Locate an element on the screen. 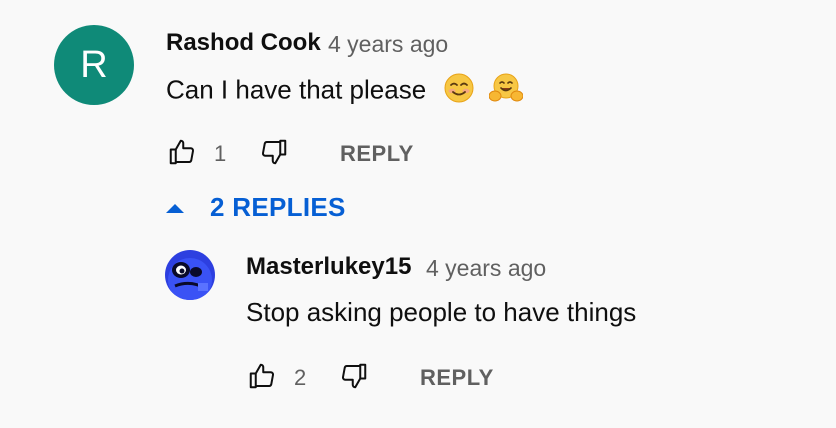 The width and height of the screenshot is (836, 428). comment-text: Can I have that please is located at coordinates (345, 91).